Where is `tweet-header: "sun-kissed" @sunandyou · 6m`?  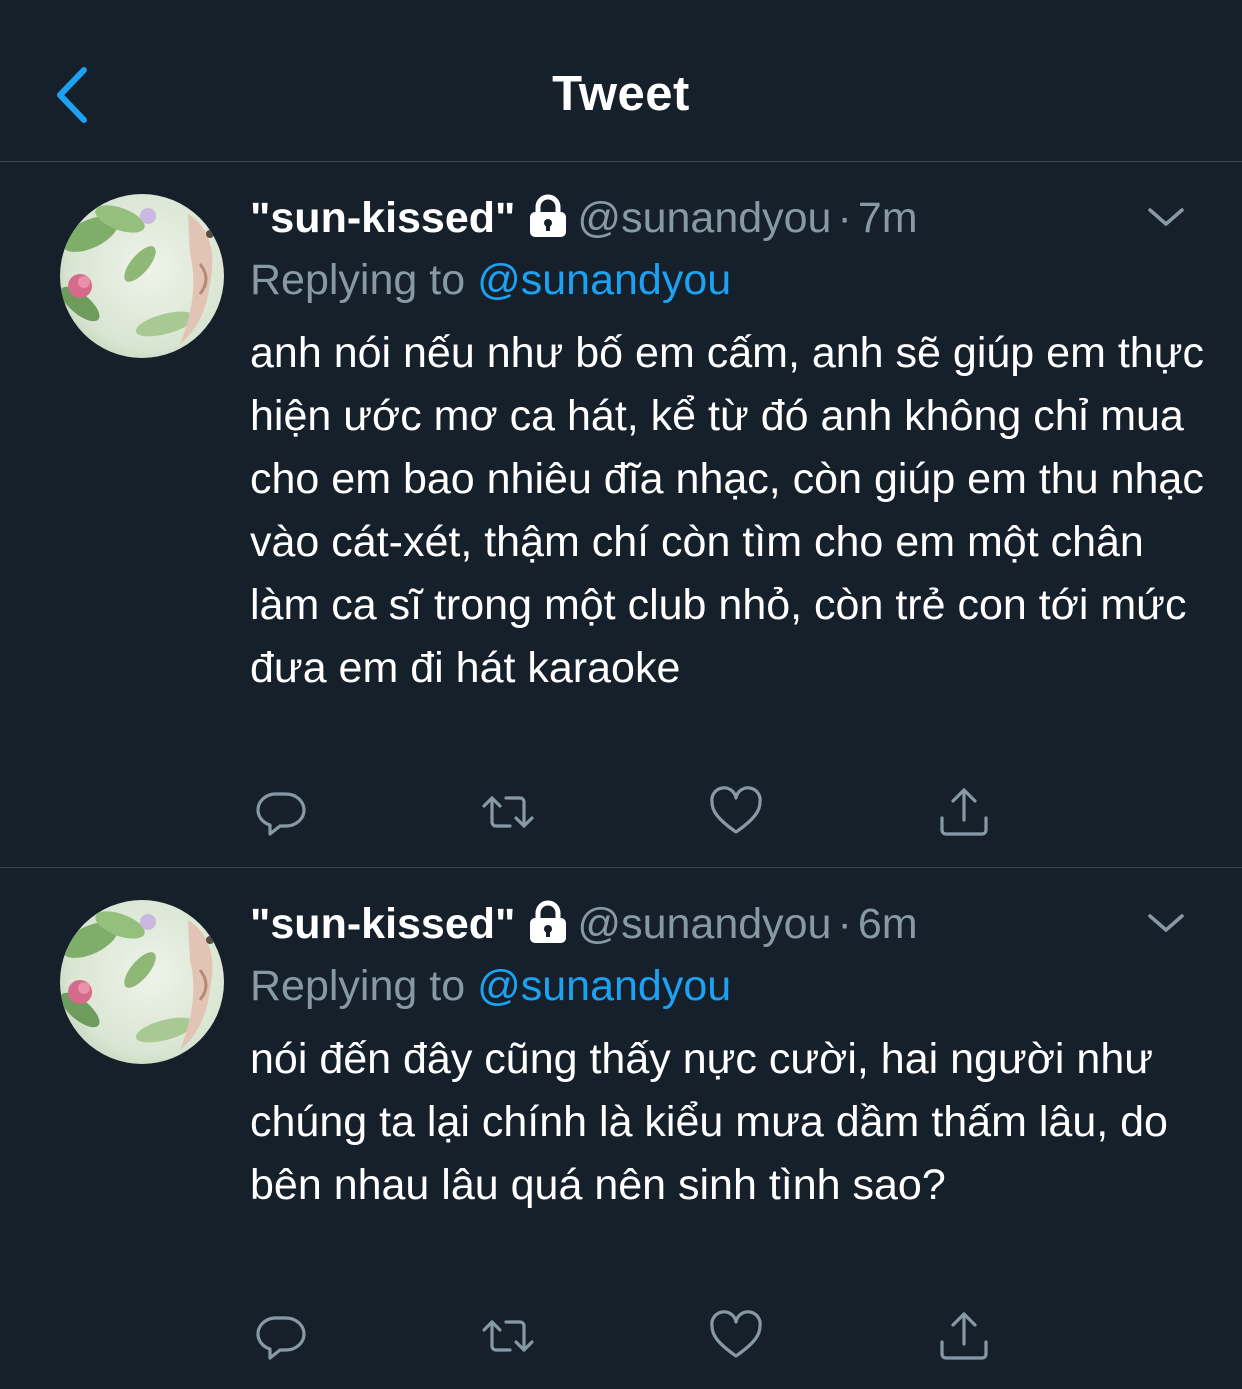
tweet-header: "sun-kissed" @sunandyou · 6m is located at coordinates (584, 924).